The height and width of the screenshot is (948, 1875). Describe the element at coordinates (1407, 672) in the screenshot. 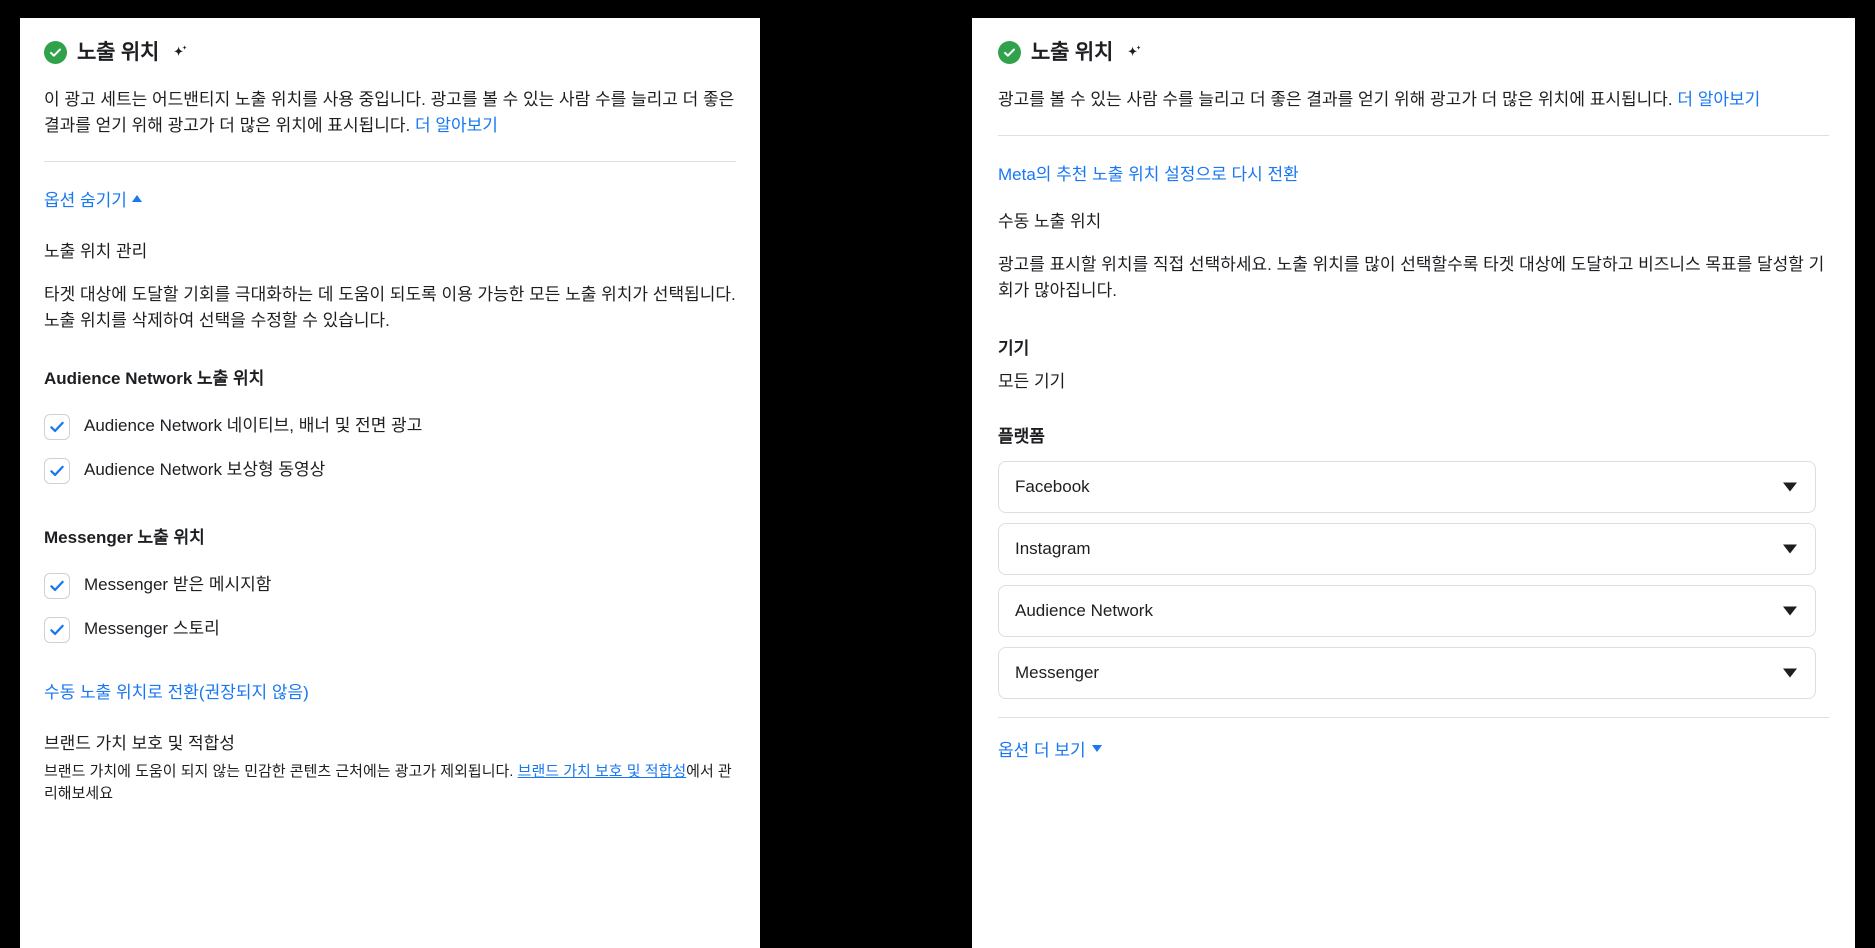

I see `platform-row-messenger: Messenger` at that location.